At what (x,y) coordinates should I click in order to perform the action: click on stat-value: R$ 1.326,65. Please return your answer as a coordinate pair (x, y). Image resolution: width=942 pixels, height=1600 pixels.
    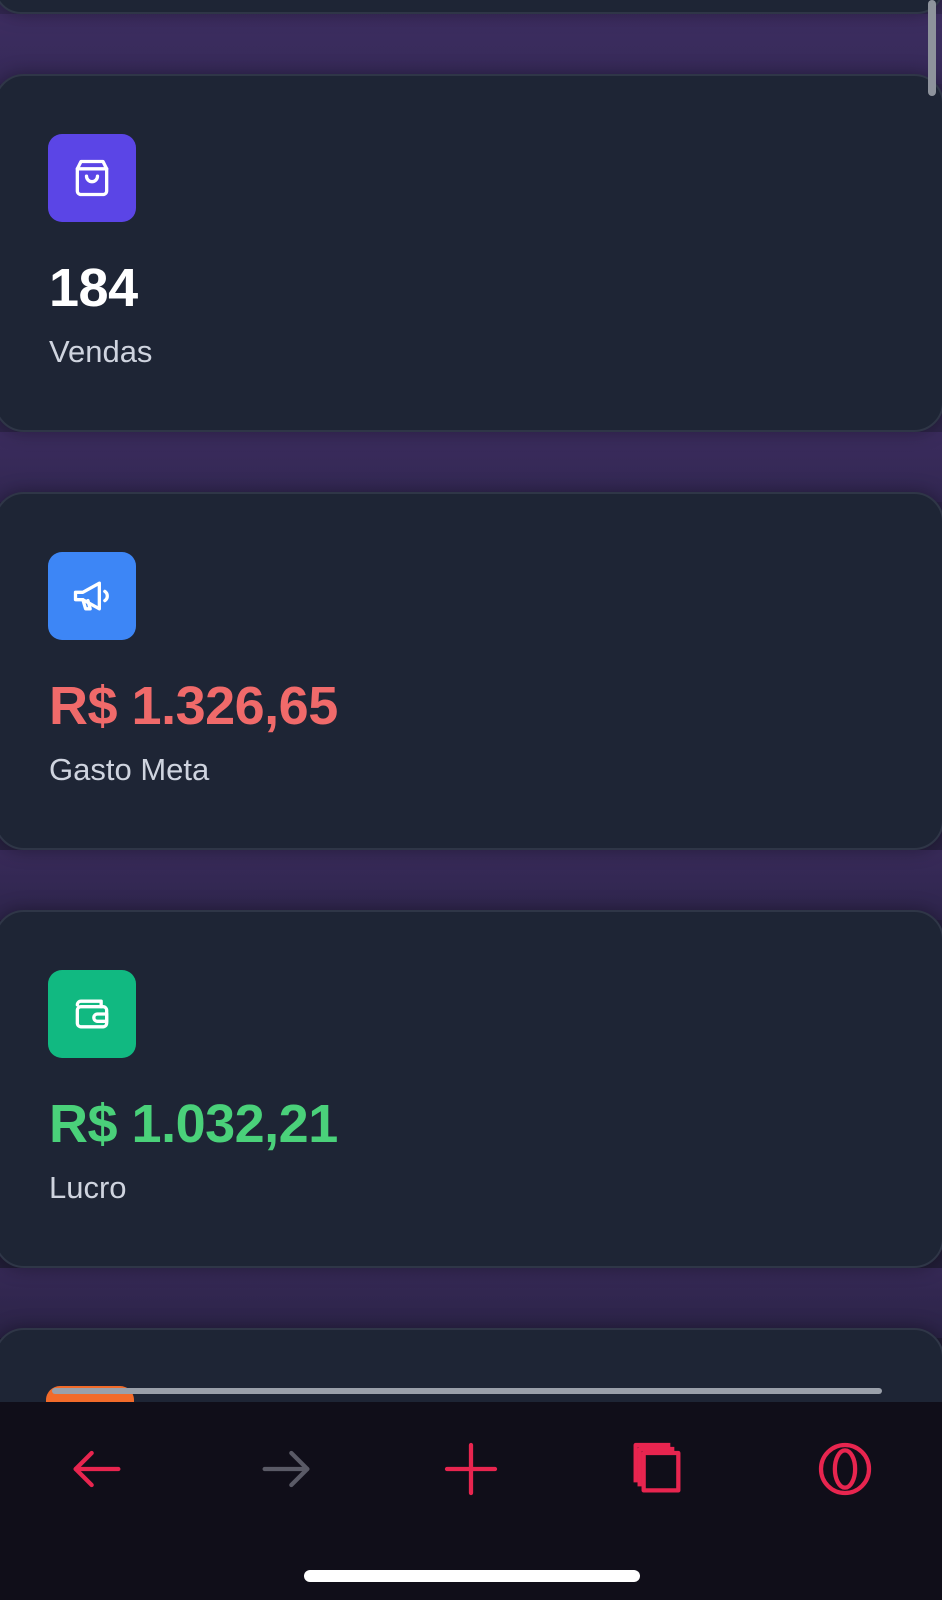
    Looking at the image, I should click on (193, 706).